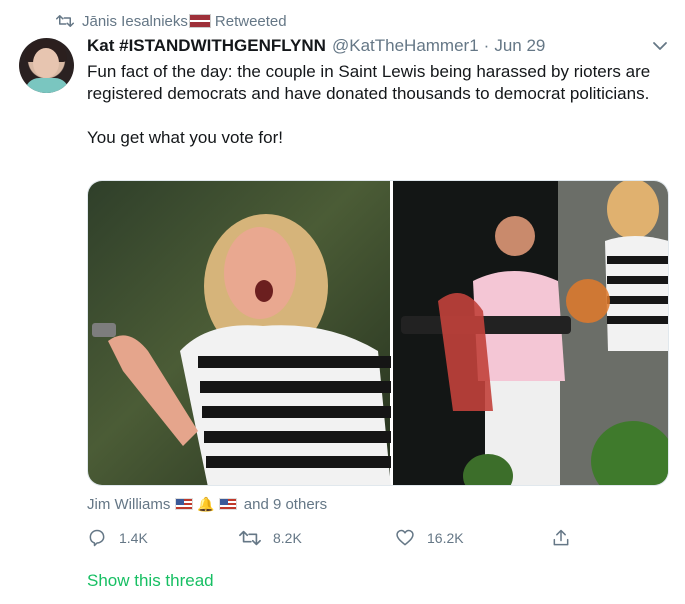 The image size is (685, 604). Describe the element at coordinates (337, 538) in the screenshot. I see `tweet-actions: 1.4K 8.2K 16.2K` at that location.